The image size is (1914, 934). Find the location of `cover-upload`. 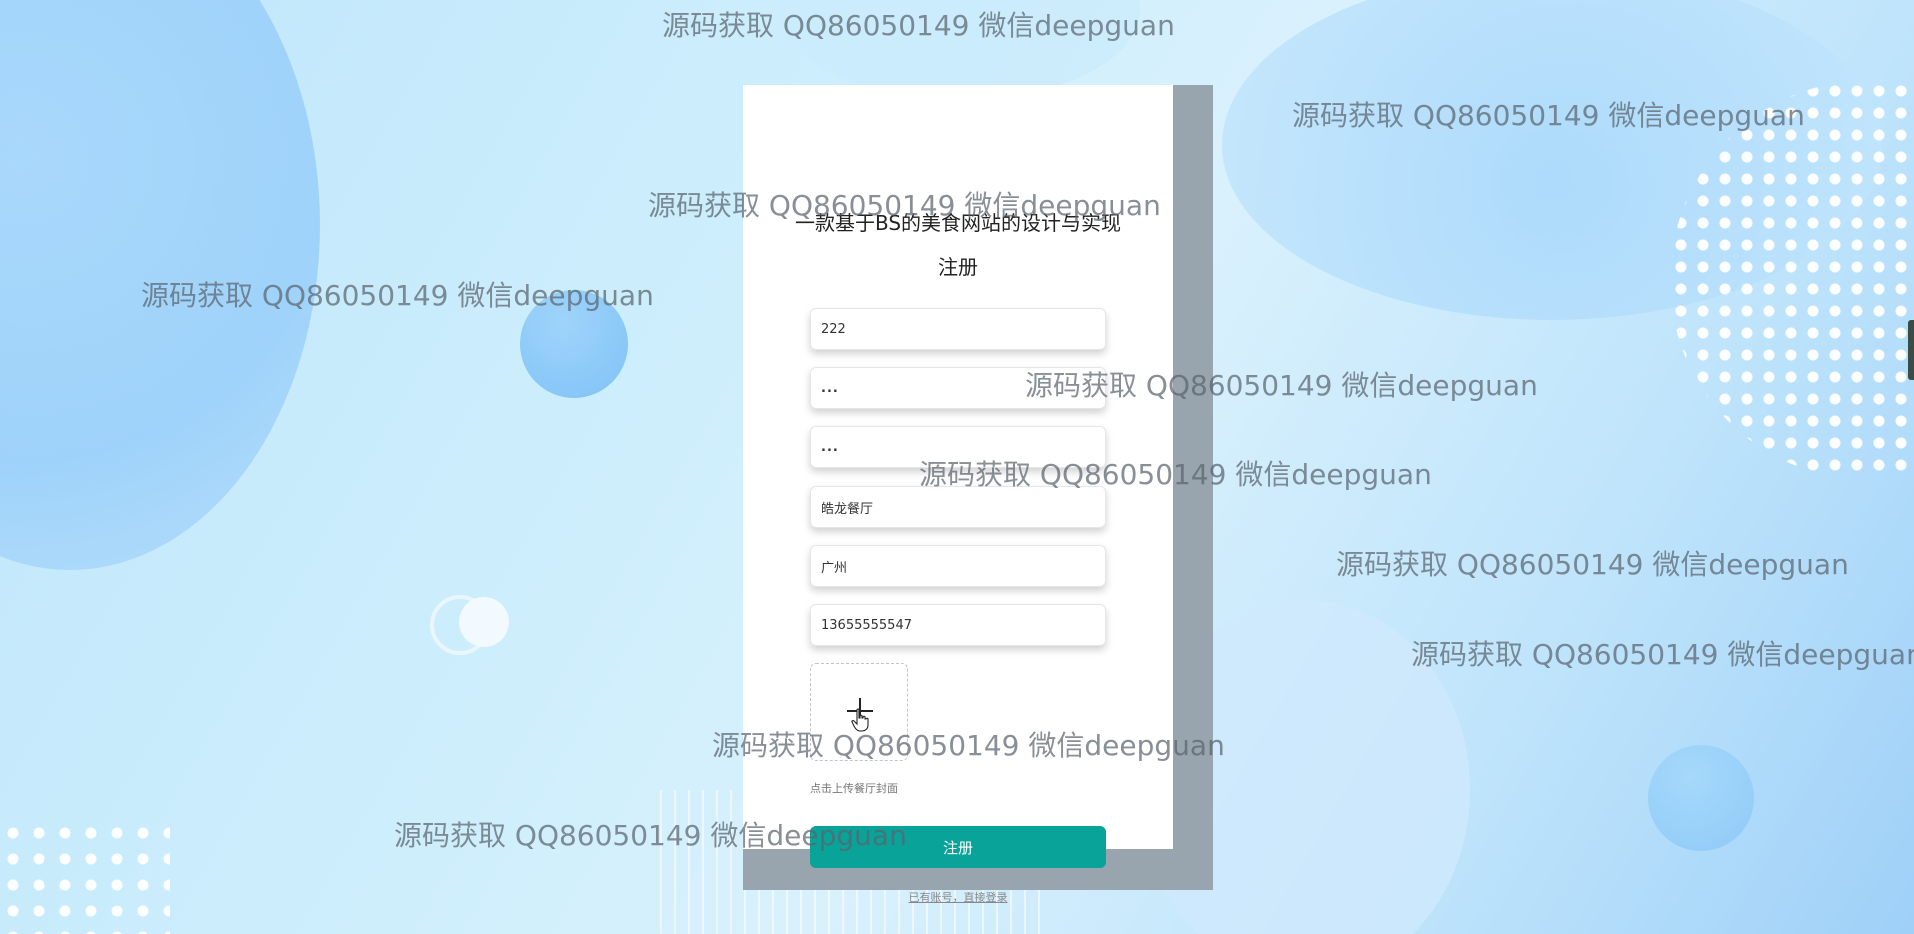

cover-upload is located at coordinates (859, 712).